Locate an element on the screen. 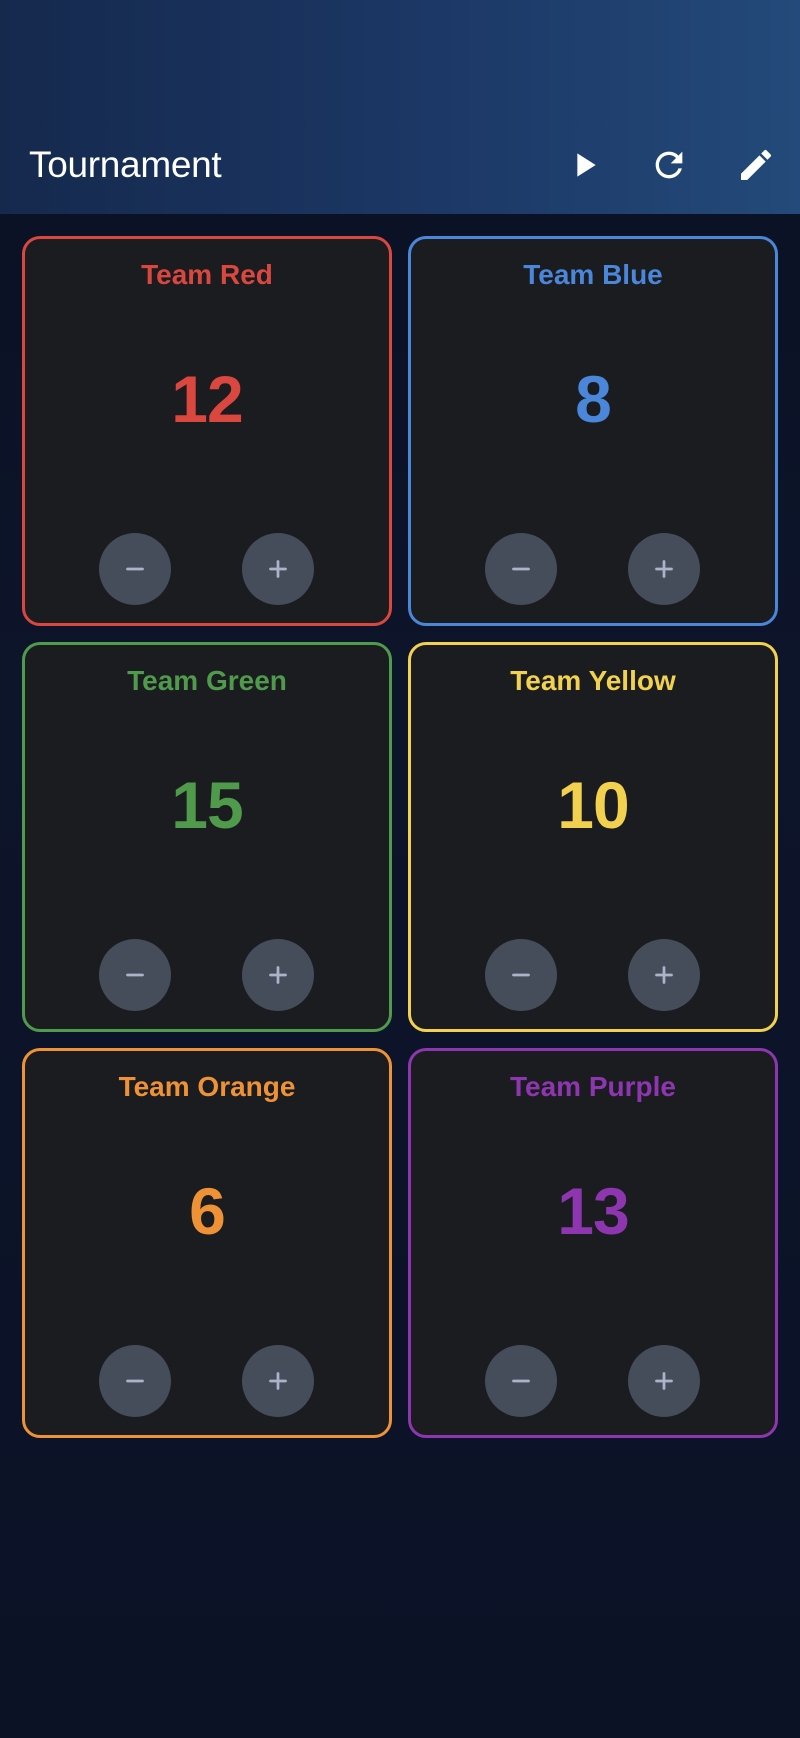  team-score: 13 is located at coordinates (593, 1211).